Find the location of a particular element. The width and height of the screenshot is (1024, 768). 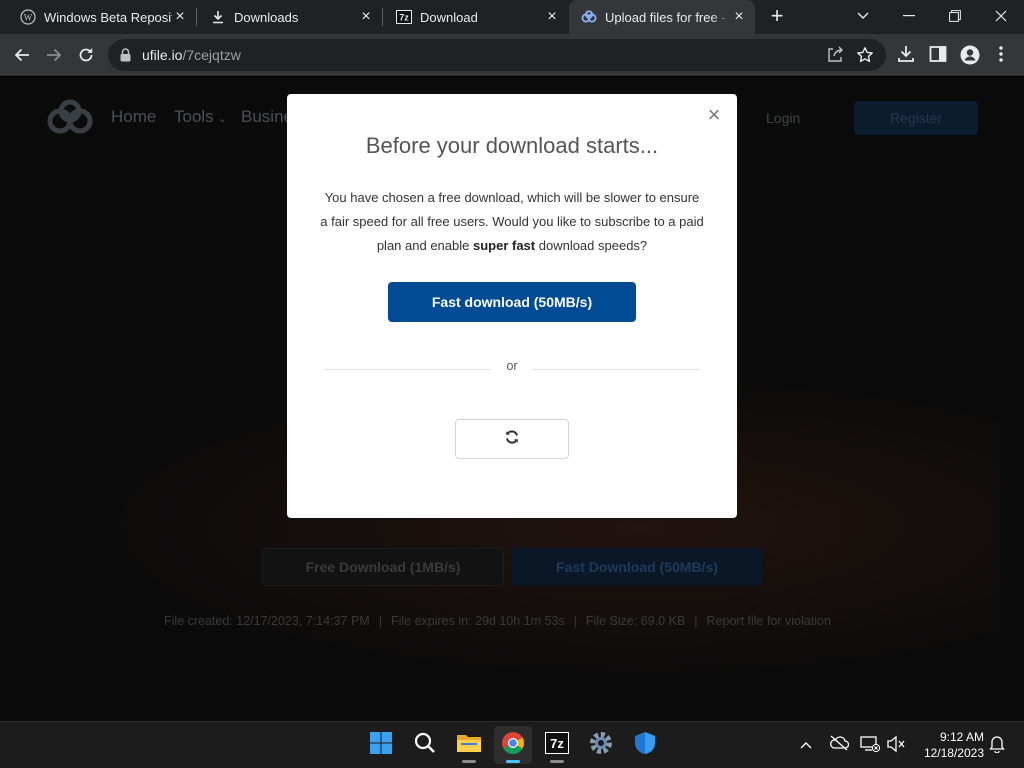

browser-toolbar: ufile.io/7cejqtzw is located at coordinates (512, 55).